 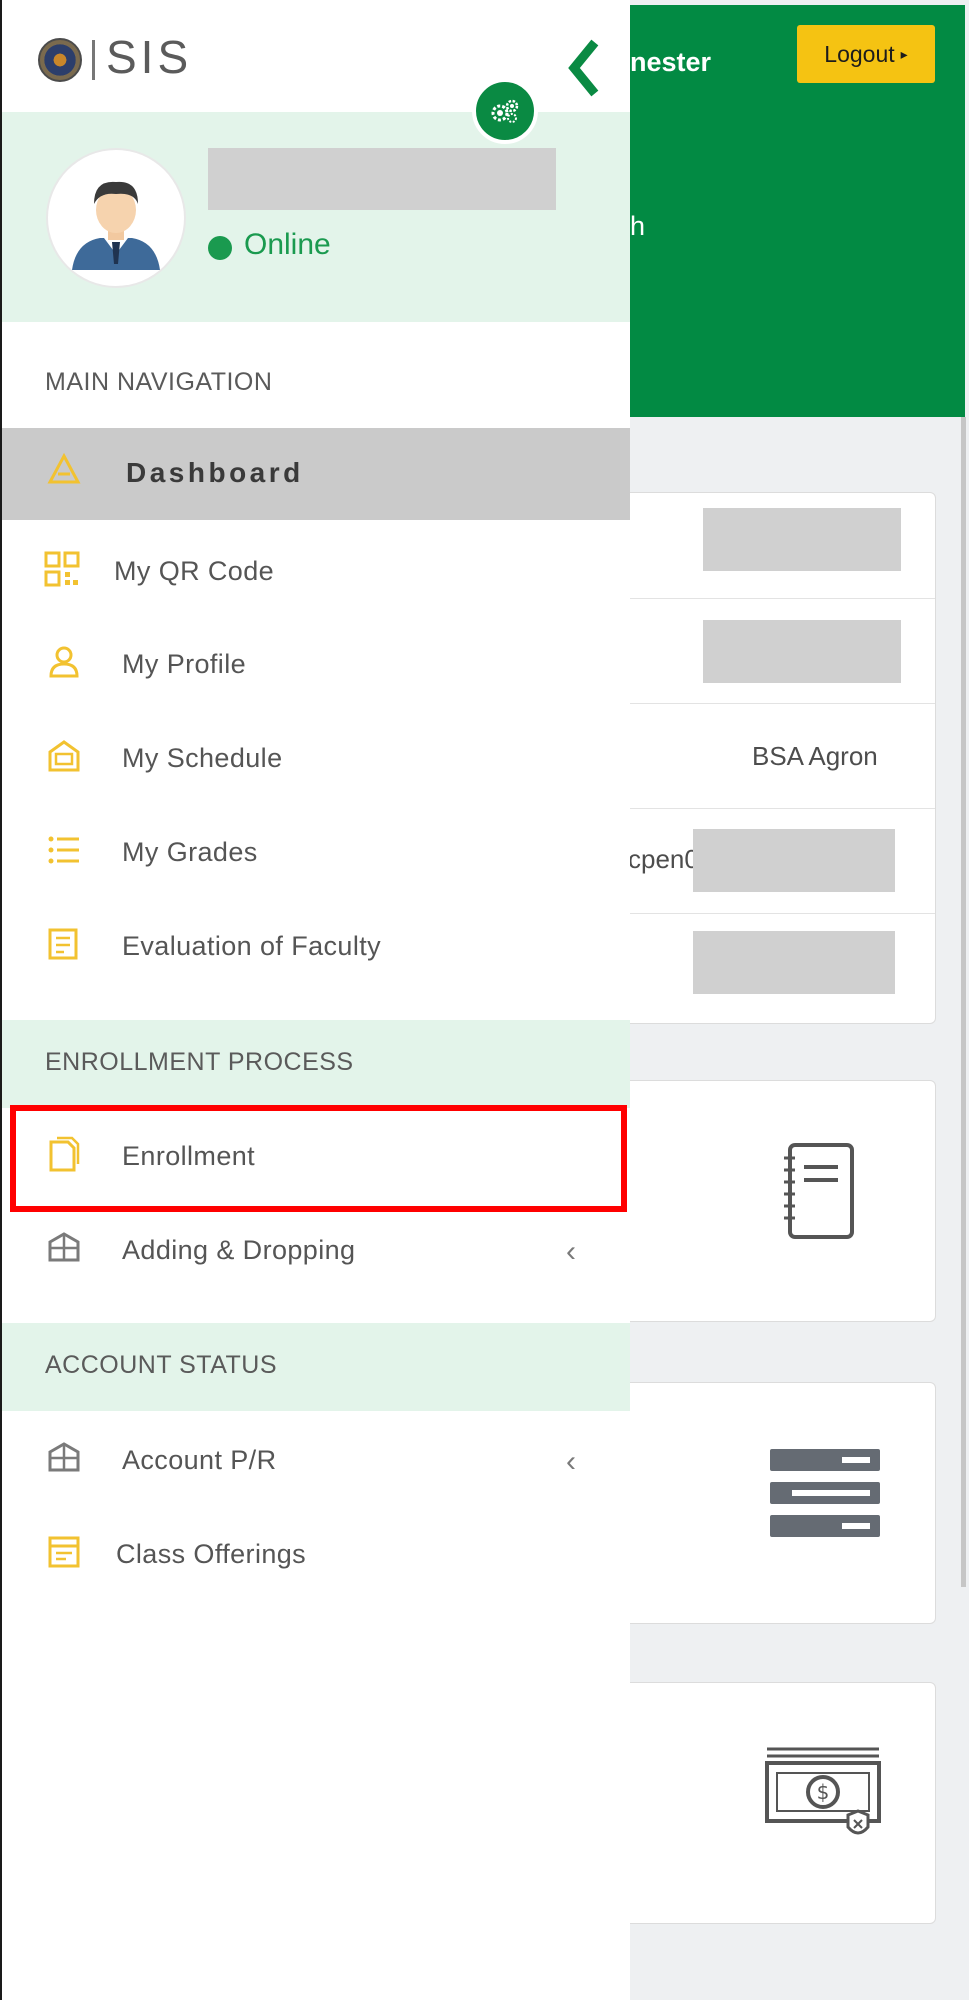 I want to click on profile-icon, so click(x=64, y=662).